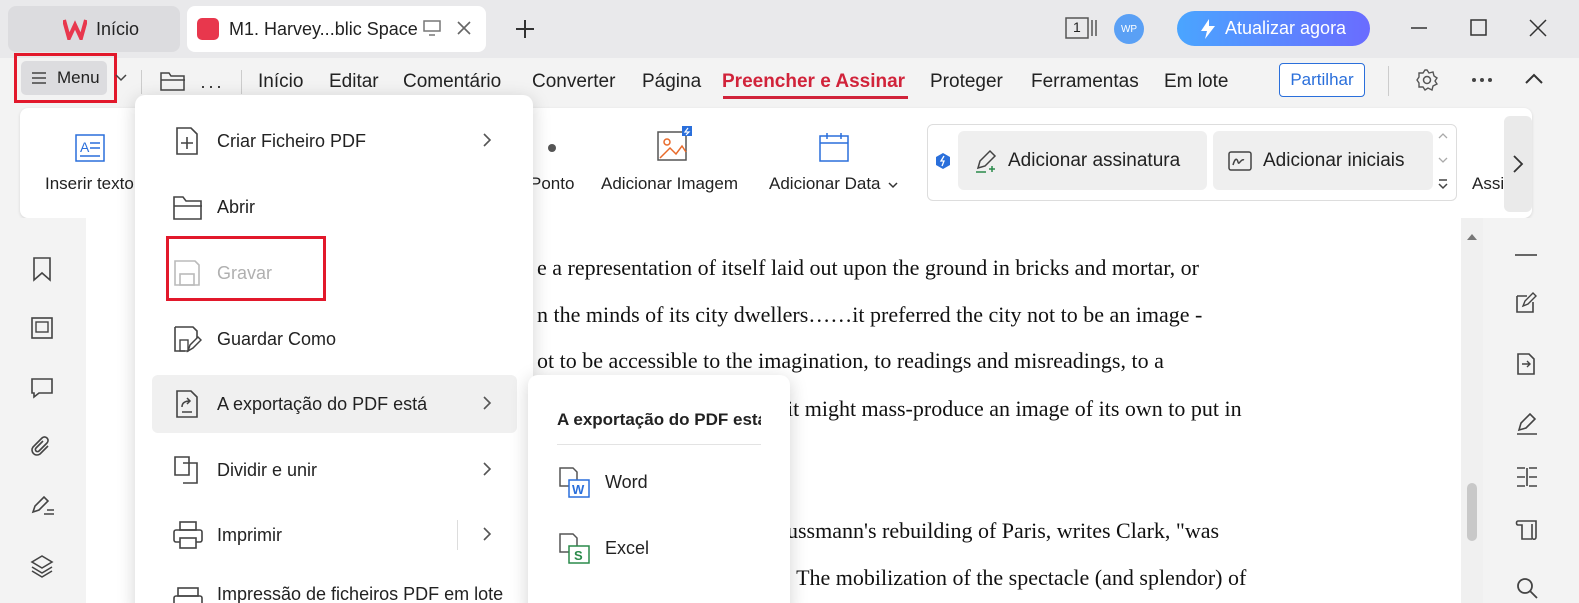 This screenshot has height=603, width=1579. Describe the element at coordinates (1196, 82) in the screenshot. I see `tab-em-lote: Em lote` at that location.